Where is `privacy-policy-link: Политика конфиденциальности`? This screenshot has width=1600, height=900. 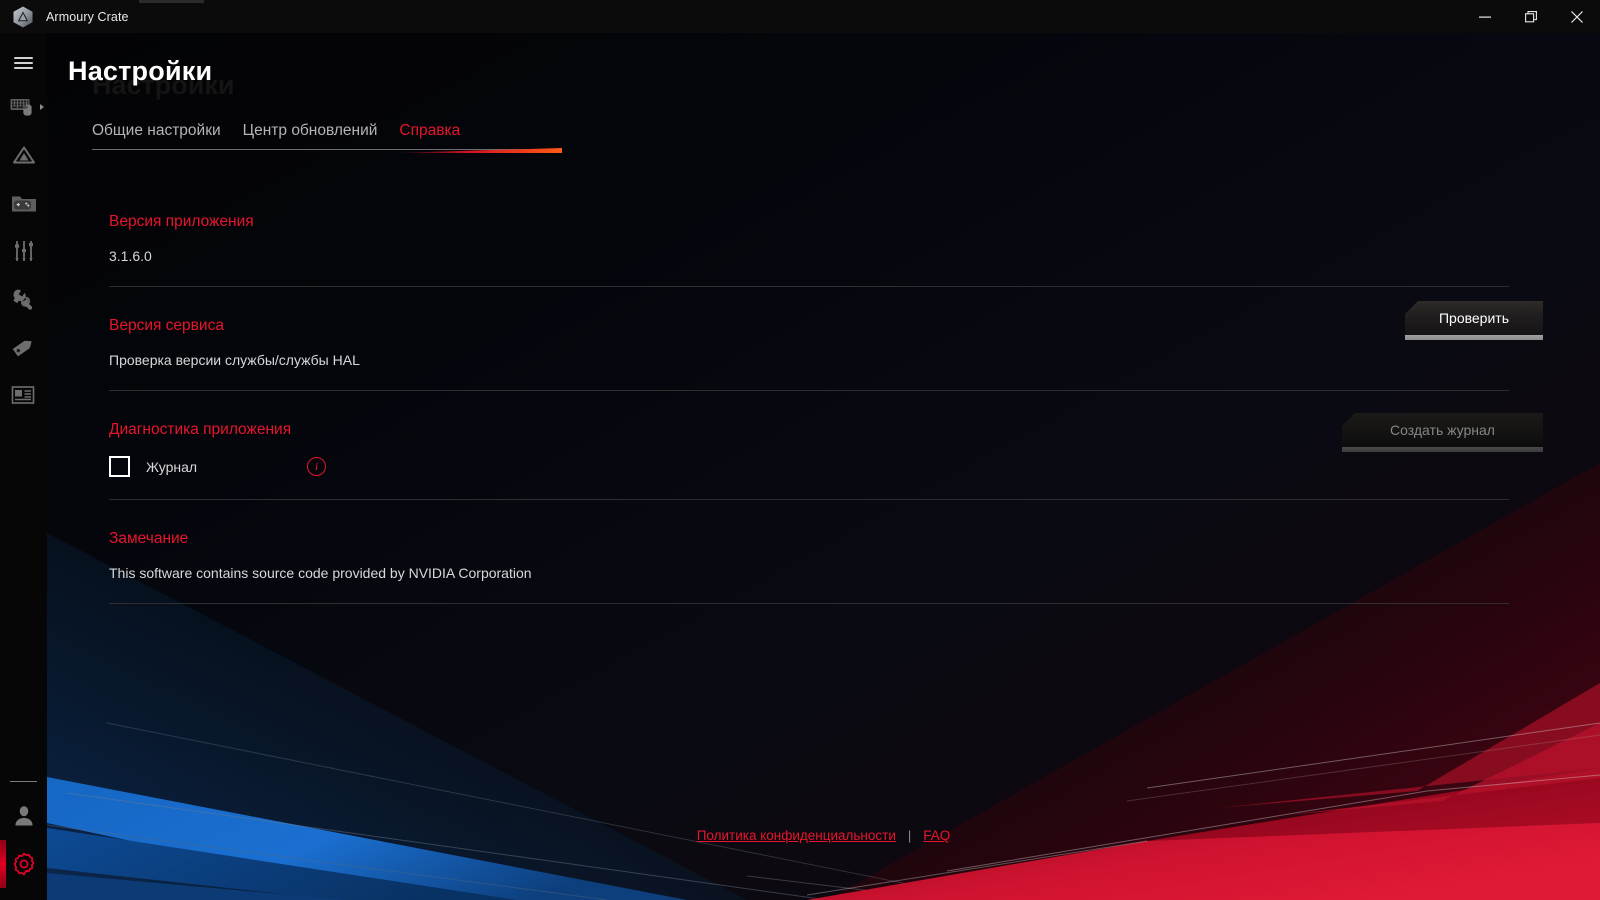 privacy-policy-link: Политика конфиденциальности is located at coordinates (796, 835).